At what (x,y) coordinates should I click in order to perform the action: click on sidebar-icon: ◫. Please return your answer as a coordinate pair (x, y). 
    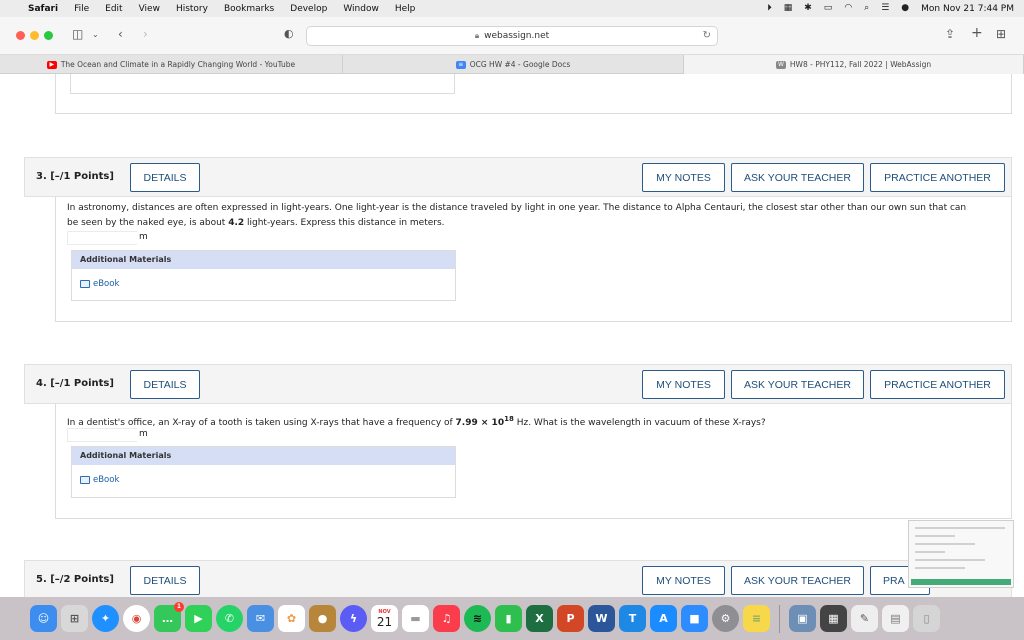
    Looking at the image, I should click on (77, 34).